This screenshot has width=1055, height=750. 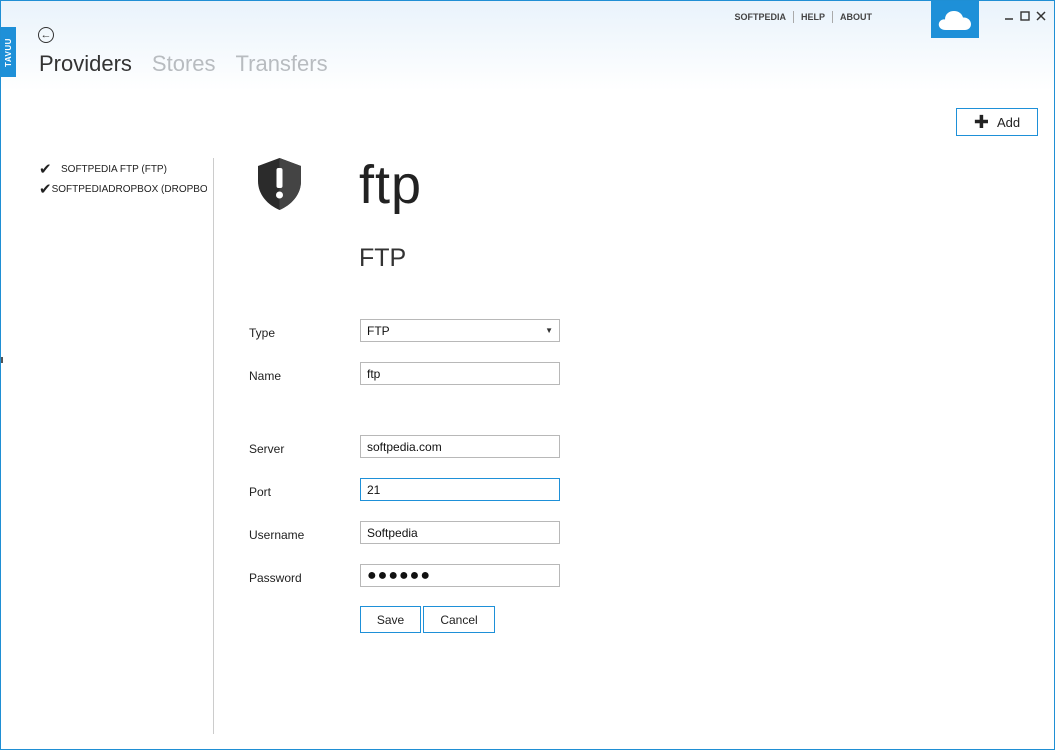 What do you see at coordinates (383, 258) in the screenshot?
I see `provider-title: FTP` at bounding box center [383, 258].